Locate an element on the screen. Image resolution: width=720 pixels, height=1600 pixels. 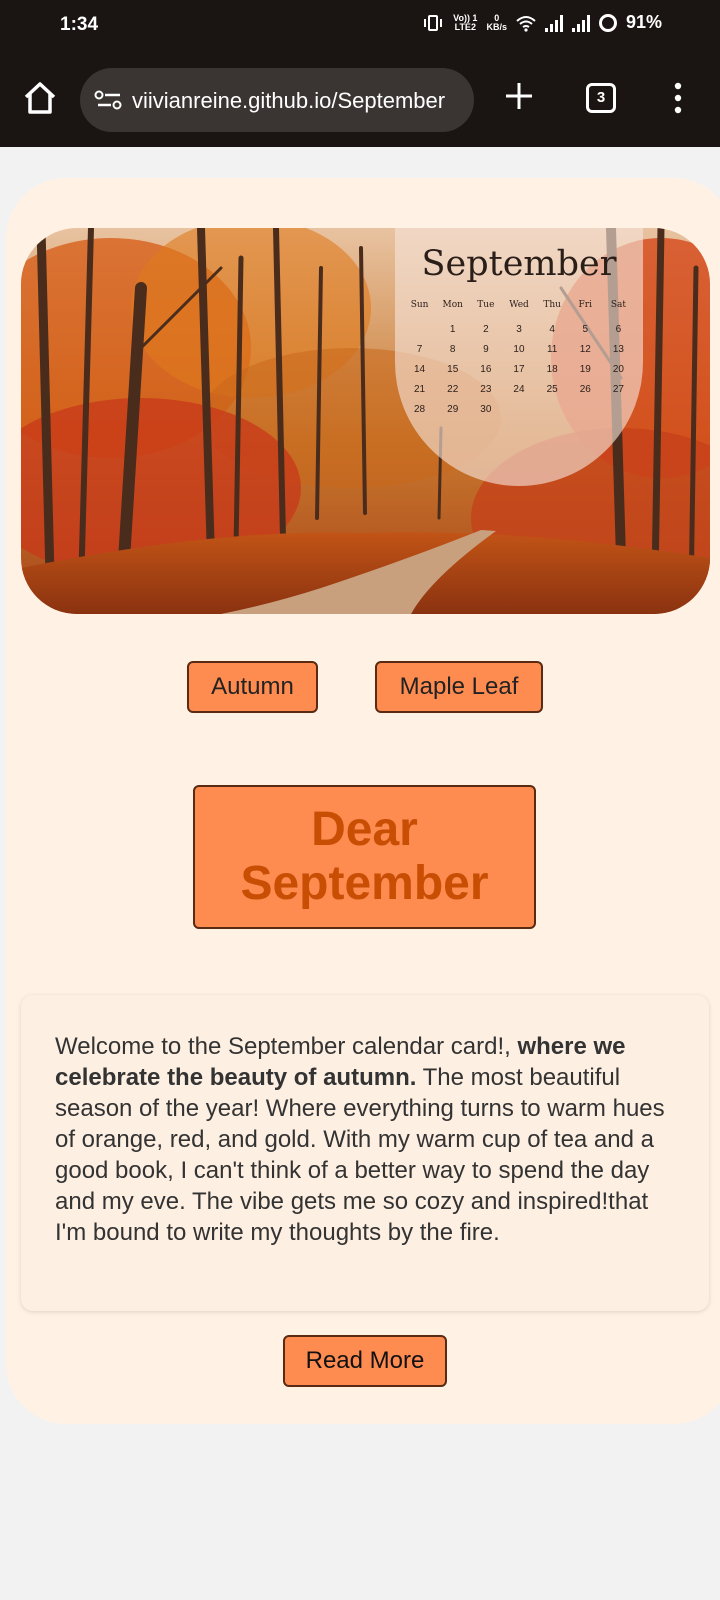
signal-icon-sim1 is located at coordinates (553, 23).